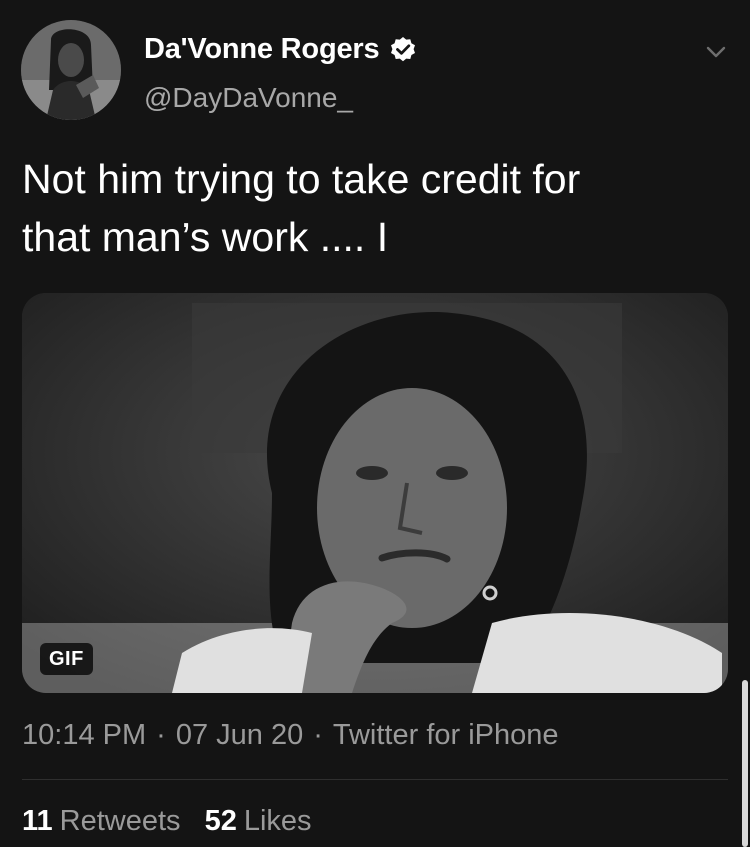 This screenshot has height=847, width=750. What do you see at coordinates (84, 735) in the screenshot?
I see `tweet-time: 10:14 PM` at bounding box center [84, 735].